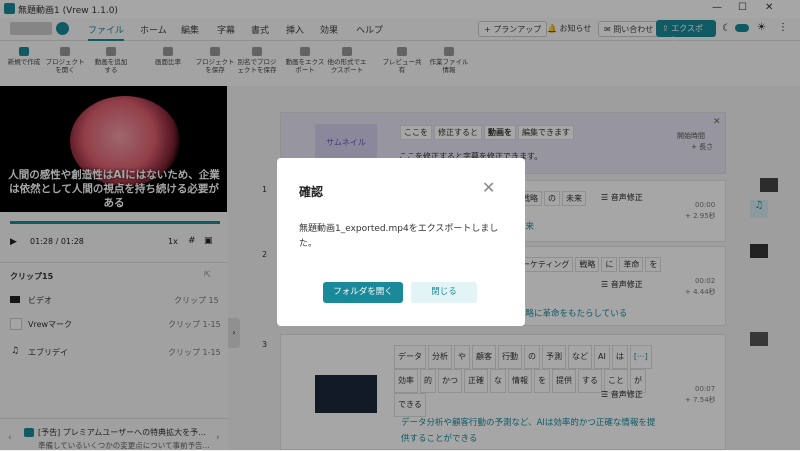 This screenshot has width=800, height=451. What do you see at coordinates (444, 292) in the screenshot?
I see `close-button: 閉じる` at bounding box center [444, 292].